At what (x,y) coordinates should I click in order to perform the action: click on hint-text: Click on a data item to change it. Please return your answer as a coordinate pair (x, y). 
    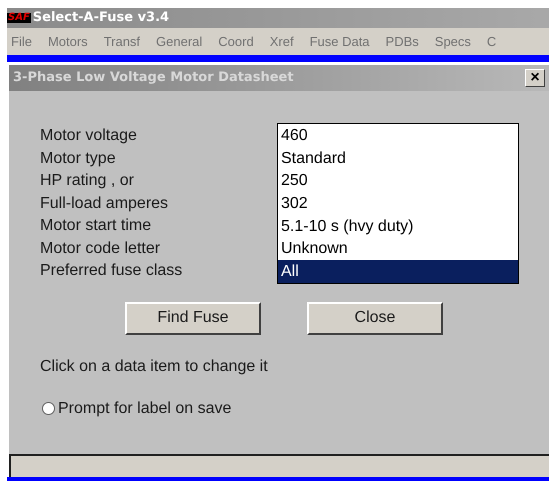
    Looking at the image, I should click on (154, 366).